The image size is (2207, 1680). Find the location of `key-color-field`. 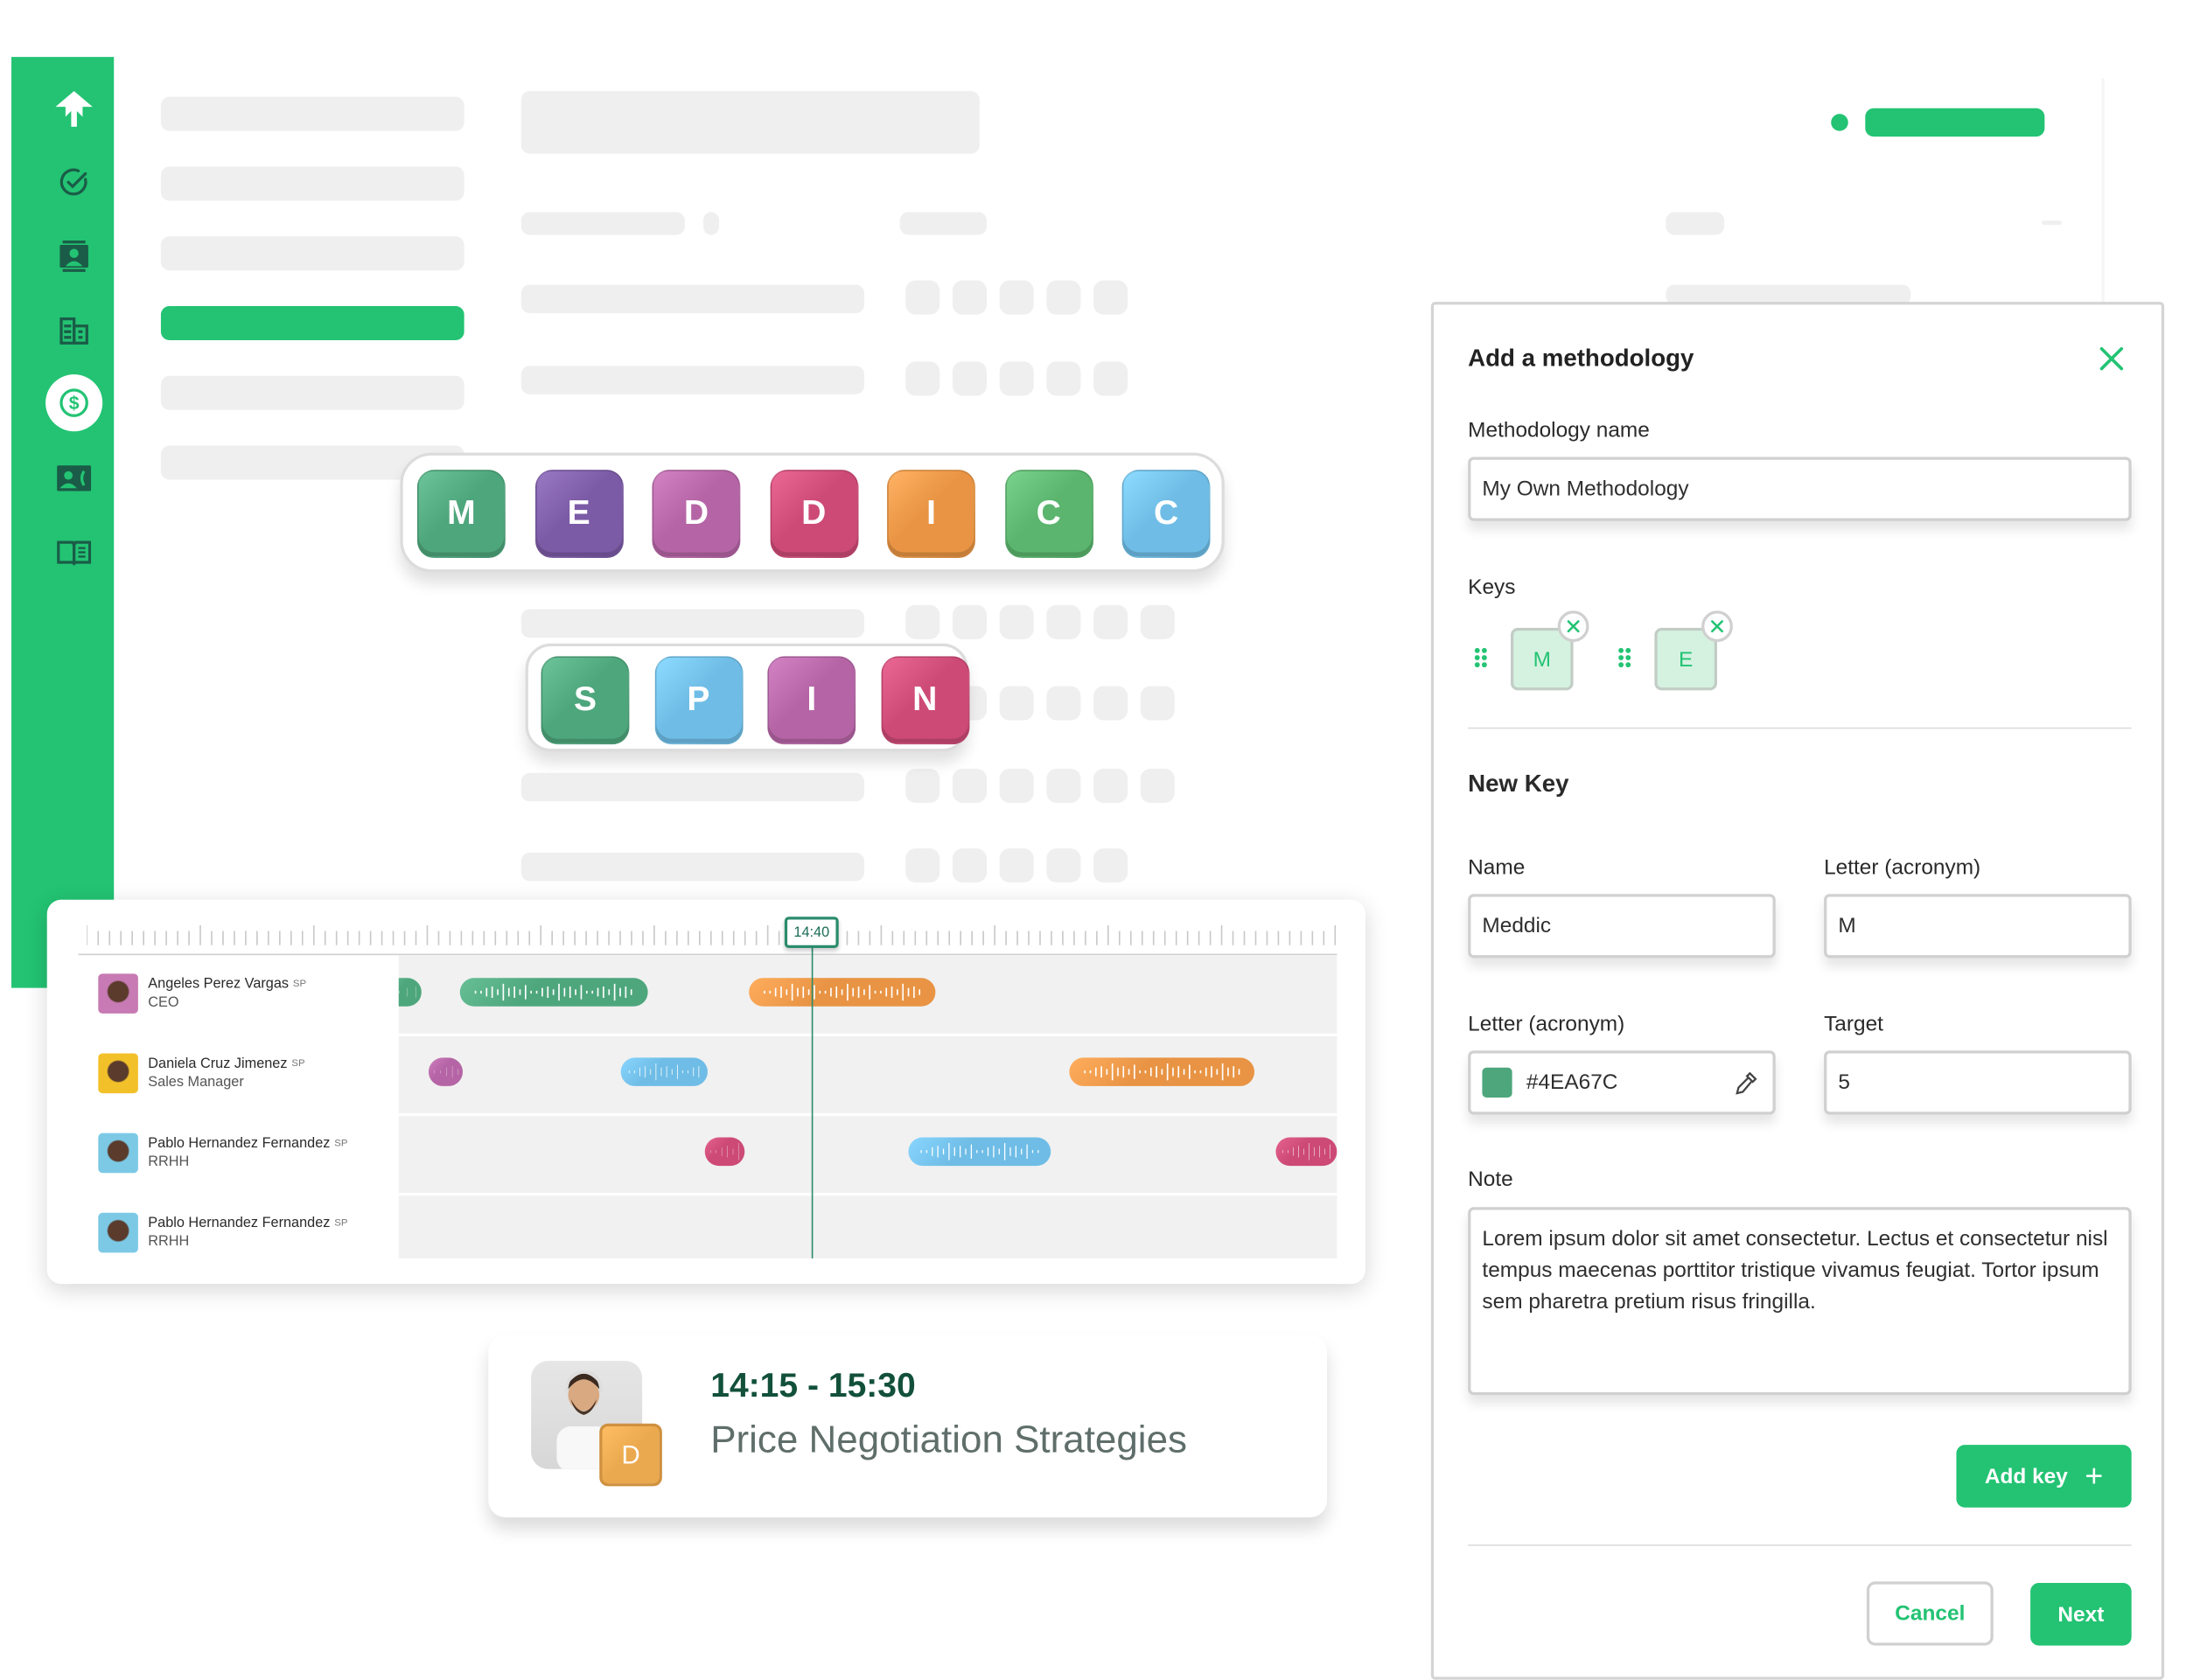

key-color-field is located at coordinates (1622, 1082).